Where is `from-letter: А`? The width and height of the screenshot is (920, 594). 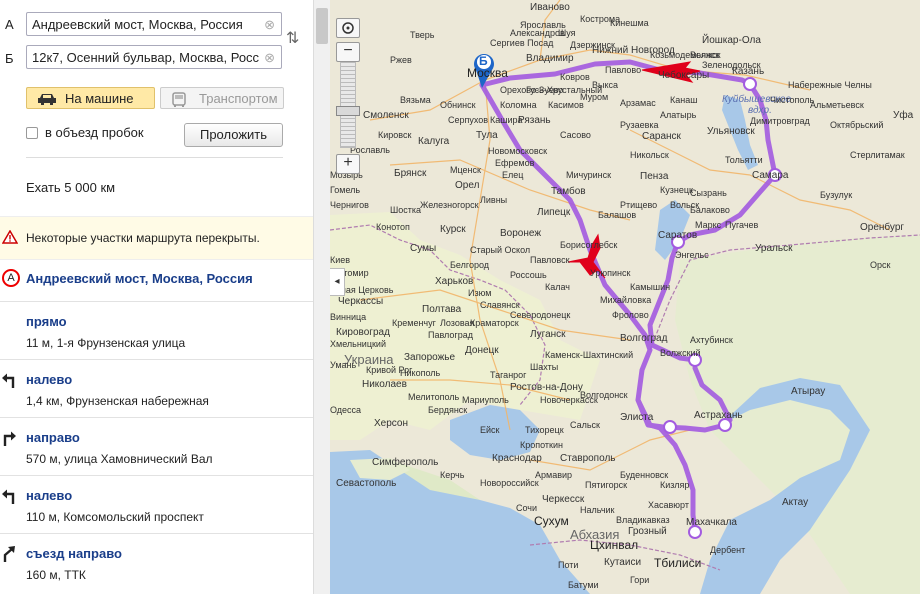 from-letter: А is located at coordinates (9, 24).